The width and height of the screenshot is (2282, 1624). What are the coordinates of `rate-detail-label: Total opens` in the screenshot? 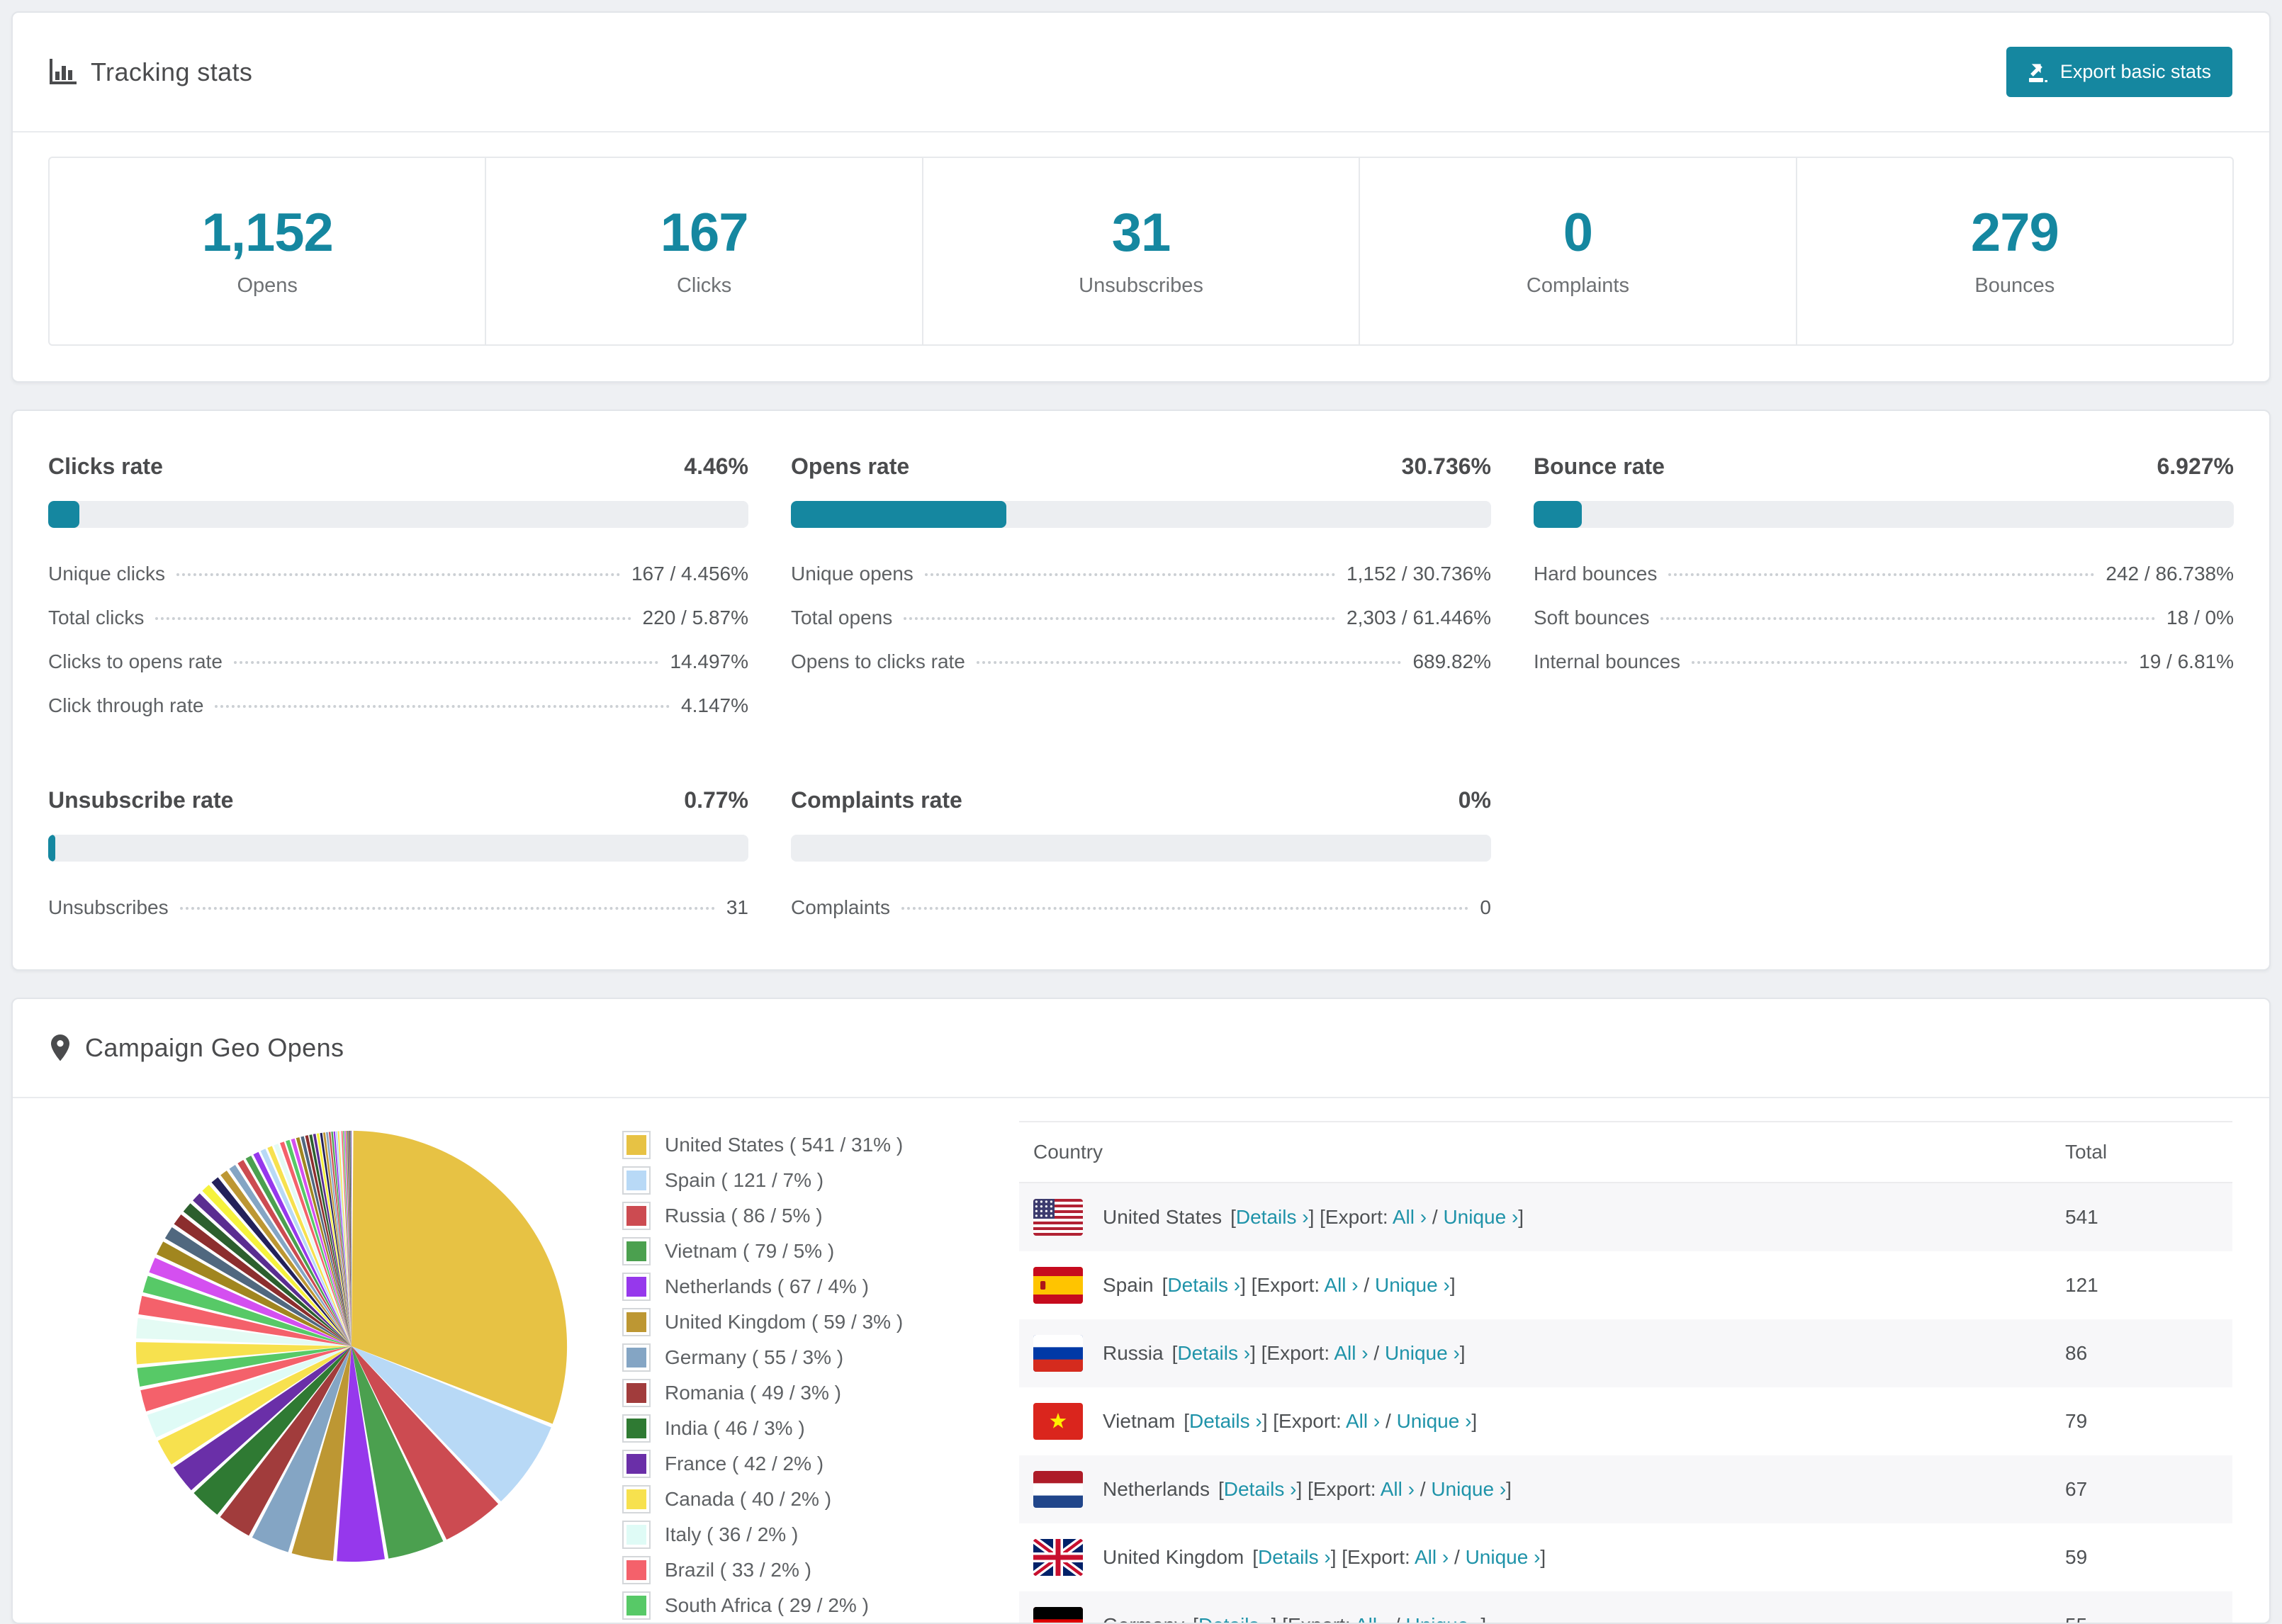 It's located at (842, 618).